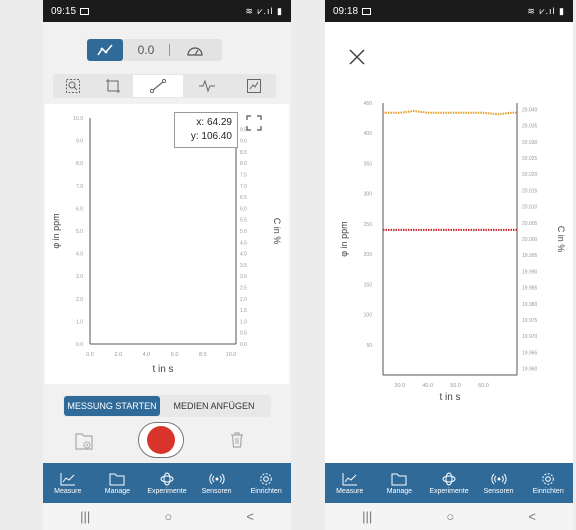 Image resolution: width=576 pixels, height=530 pixels. Describe the element at coordinates (214, 406) in the screenshot. I see `attach-media-button: MEDIEN ANFÜGEN` at that location.